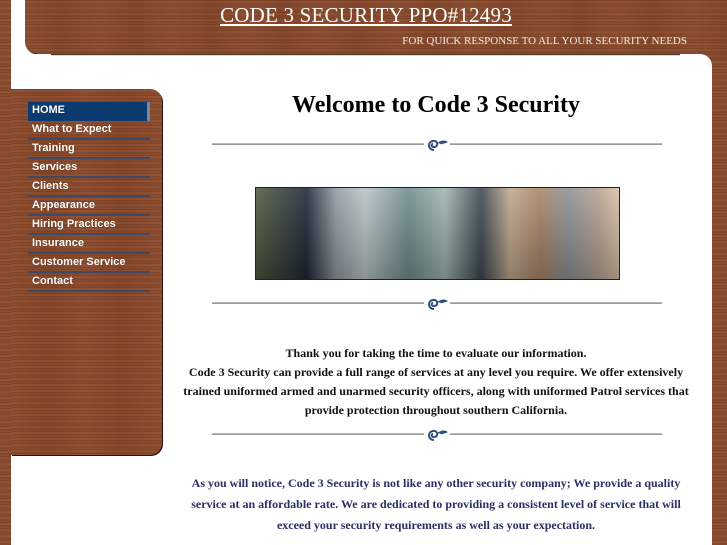 The height and width of the screenshot is (545, 727). What do you see at coordinates (89, 263) in the screenshot?
I see `sidebar-item-customer-service: Customer Service` at bounding box center [89, 263].